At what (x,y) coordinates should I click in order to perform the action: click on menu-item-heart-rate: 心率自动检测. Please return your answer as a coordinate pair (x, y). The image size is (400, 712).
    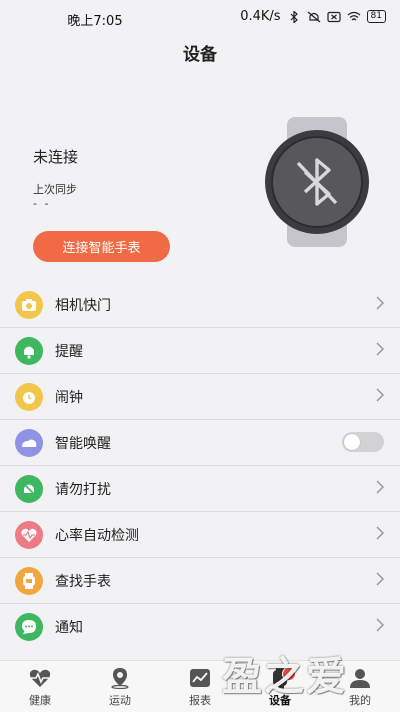
    Looking at the image, I should click on (200, 535).